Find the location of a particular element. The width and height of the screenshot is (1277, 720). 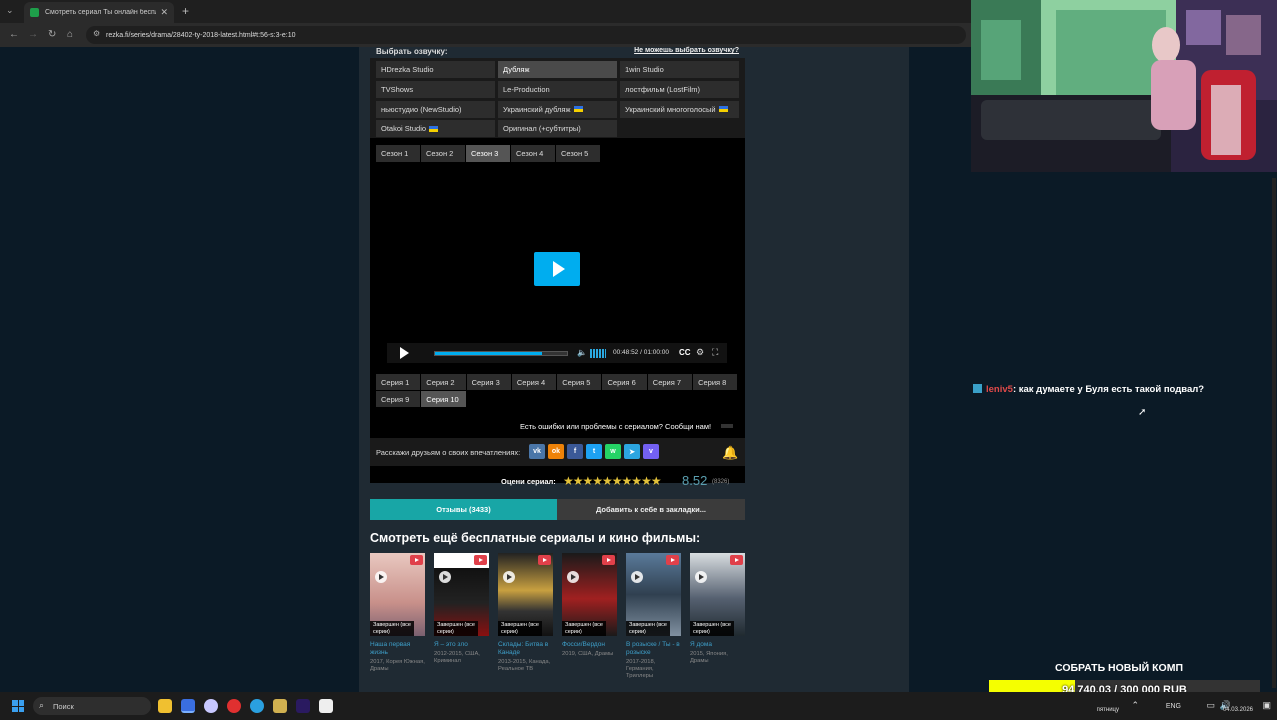

viber-icon: v is located at coordinates (651, 451).